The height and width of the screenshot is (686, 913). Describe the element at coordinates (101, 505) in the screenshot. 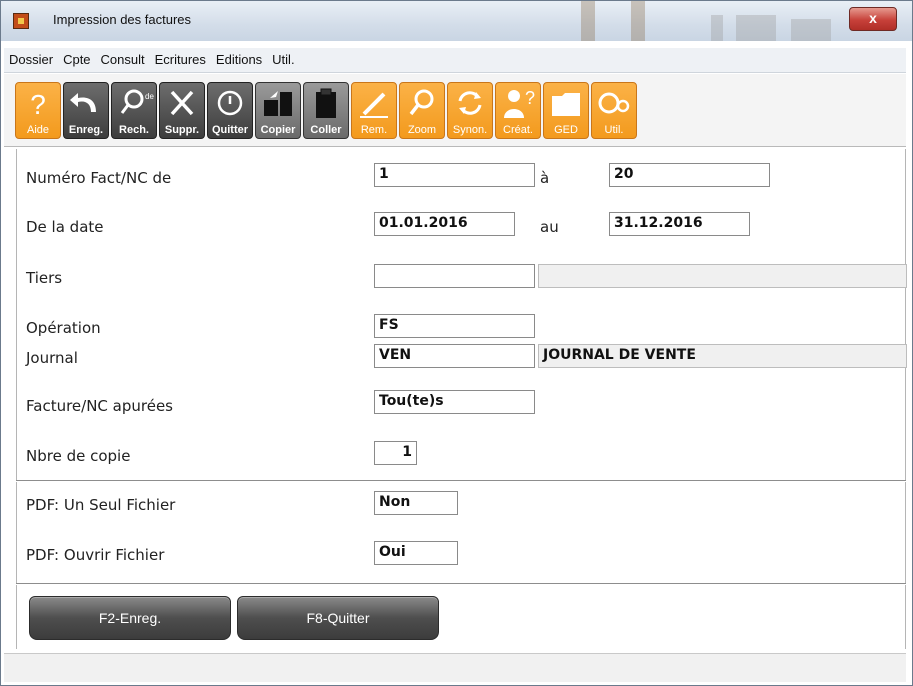

I see `pdf-single-label: PDF: Un Seul Fichier` at that location.